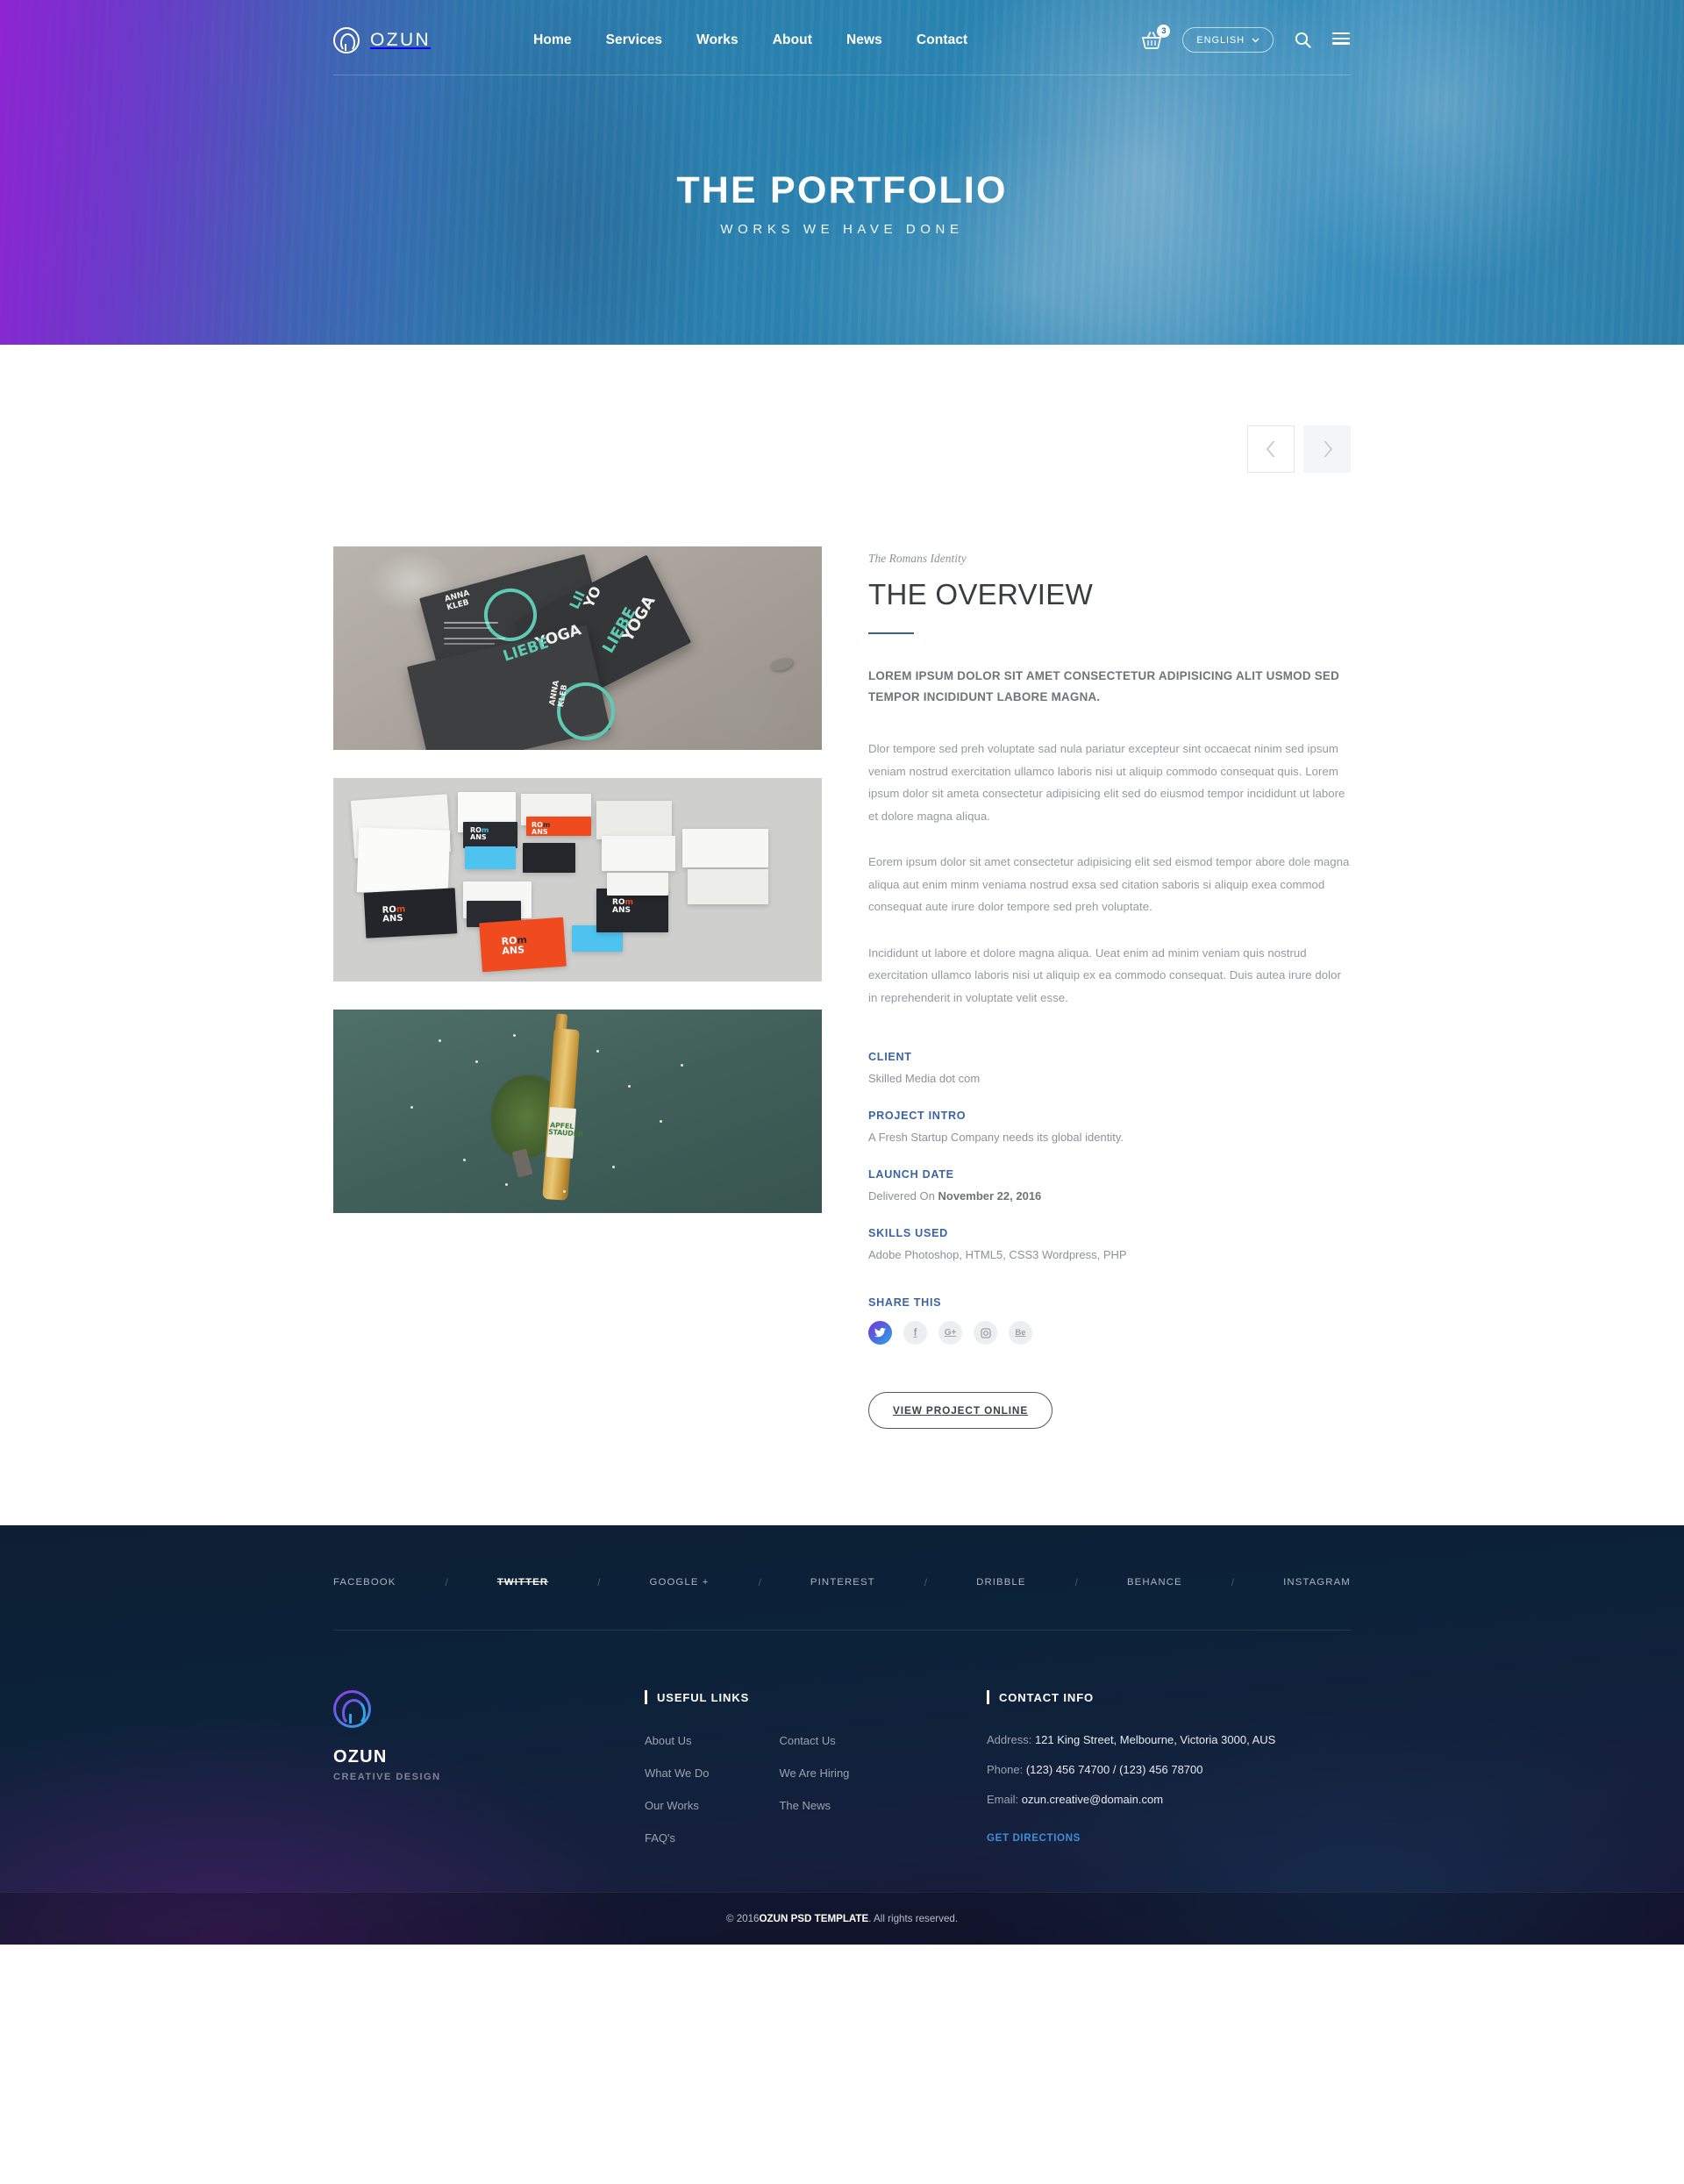 This screenshot has width=1684, height=2184. Describe the element at coordinates (677, 1838) in the screenshot. I see `list-item: FAQ's` at that location.